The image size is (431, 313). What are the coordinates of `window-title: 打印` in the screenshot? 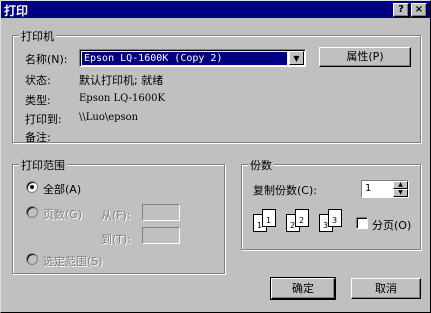 It's located at (16, 11).